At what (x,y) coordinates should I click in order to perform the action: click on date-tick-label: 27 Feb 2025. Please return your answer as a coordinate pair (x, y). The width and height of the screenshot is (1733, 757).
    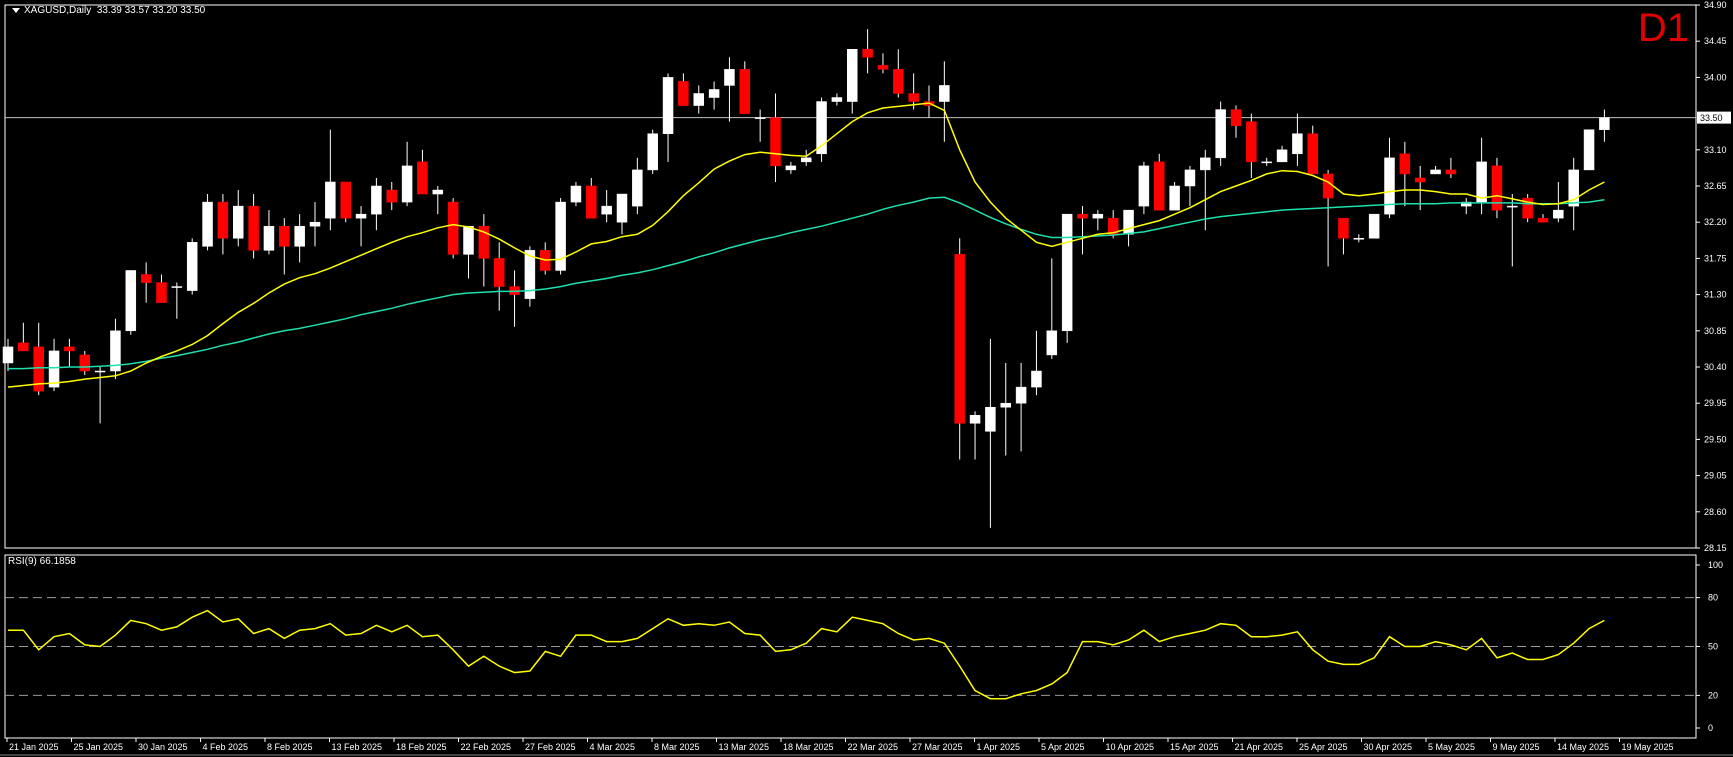
    Looking at the image, I should click on (550, 747).